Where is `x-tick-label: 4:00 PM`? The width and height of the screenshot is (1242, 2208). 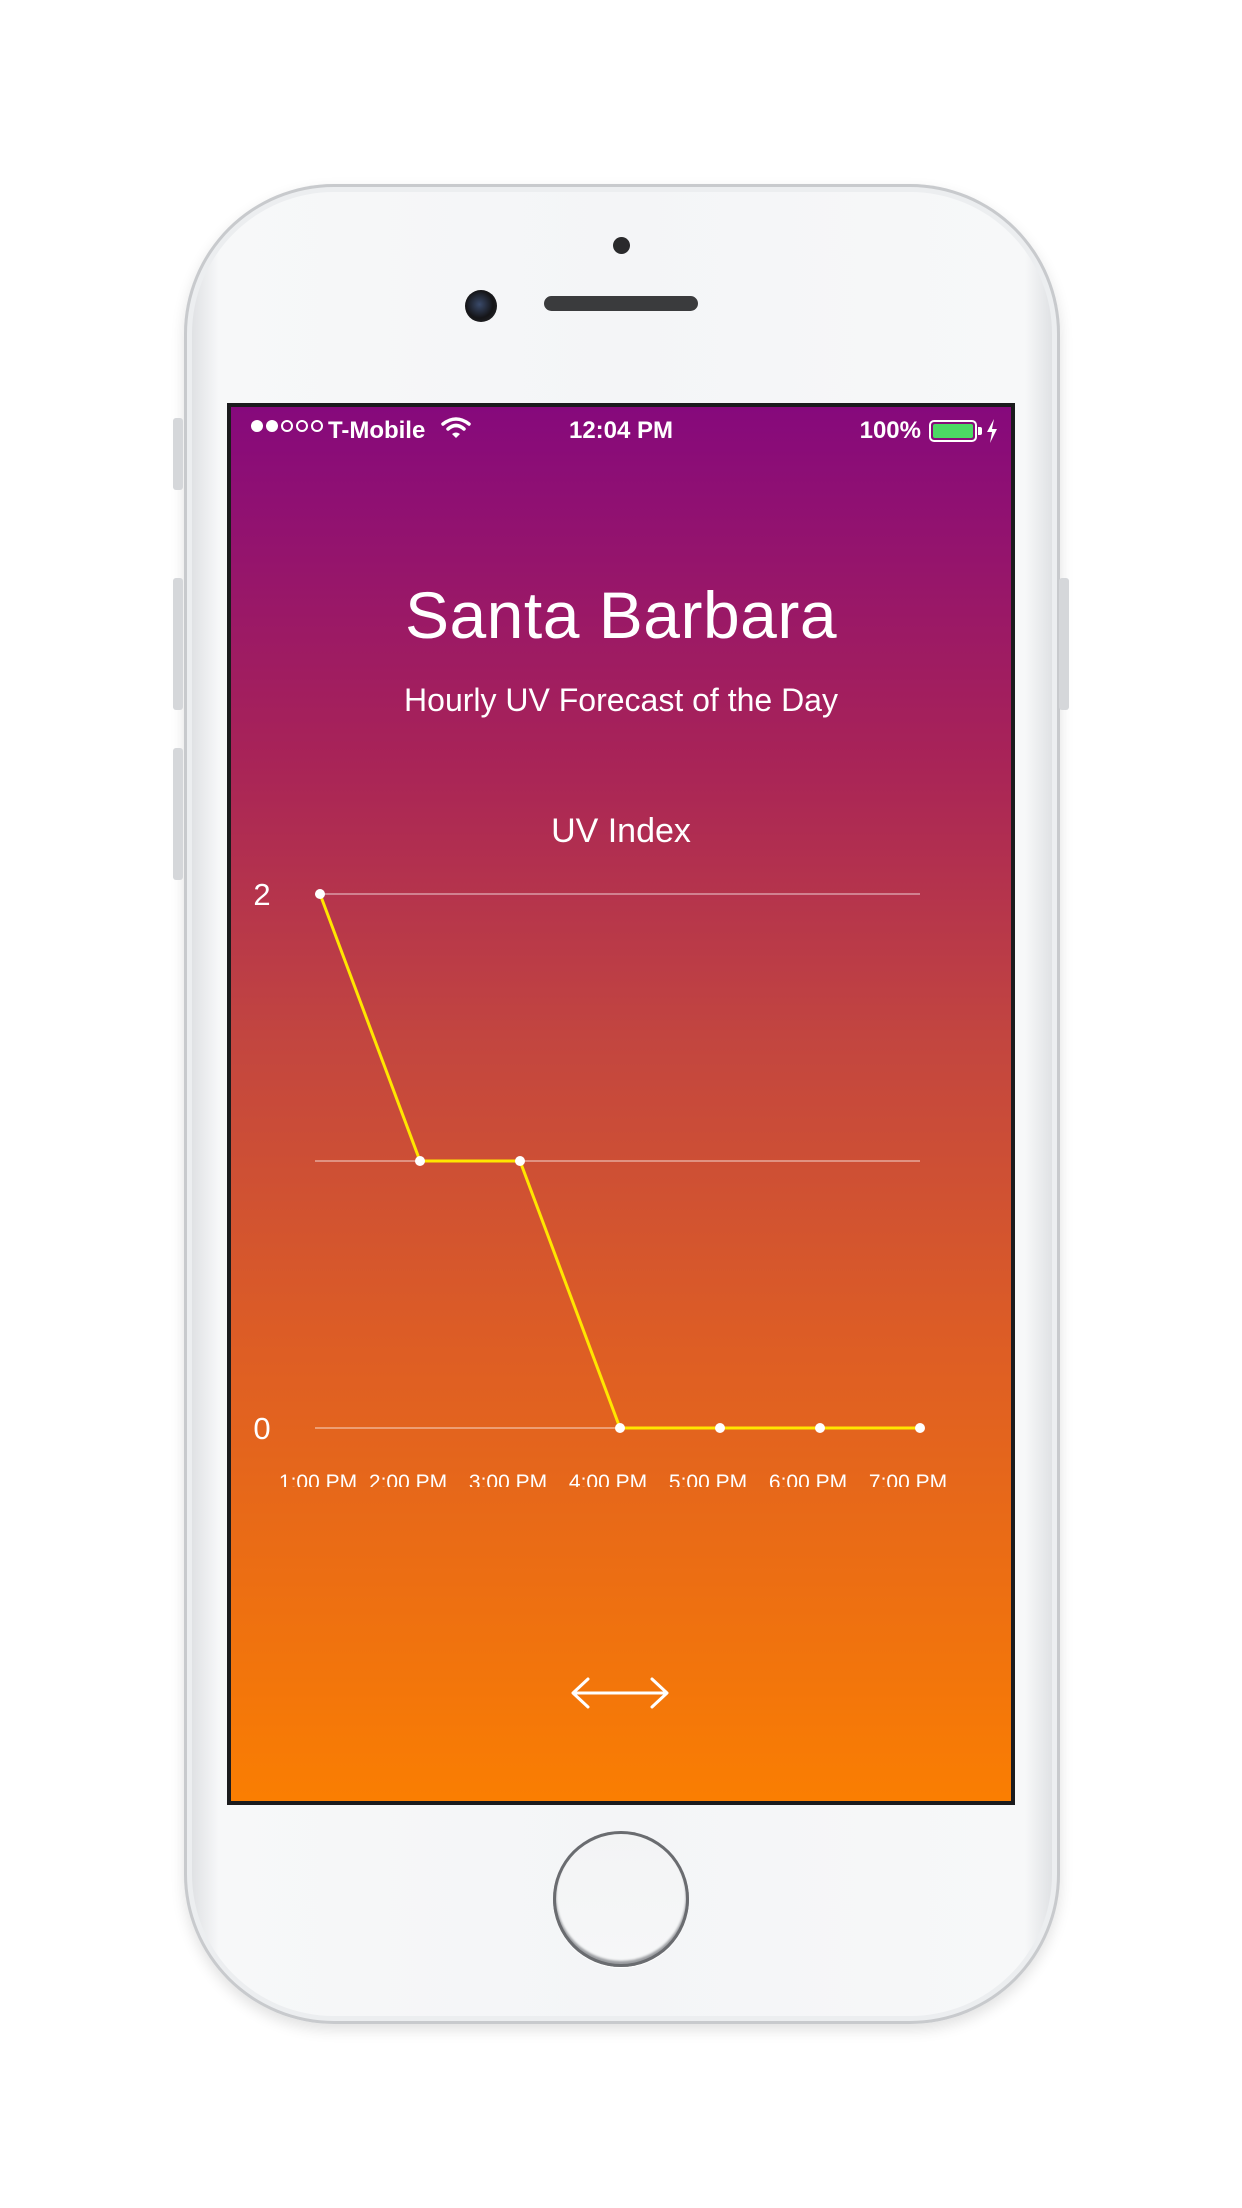 x-tick-label: 4:00 PM is located at coordinates (608, 1479).